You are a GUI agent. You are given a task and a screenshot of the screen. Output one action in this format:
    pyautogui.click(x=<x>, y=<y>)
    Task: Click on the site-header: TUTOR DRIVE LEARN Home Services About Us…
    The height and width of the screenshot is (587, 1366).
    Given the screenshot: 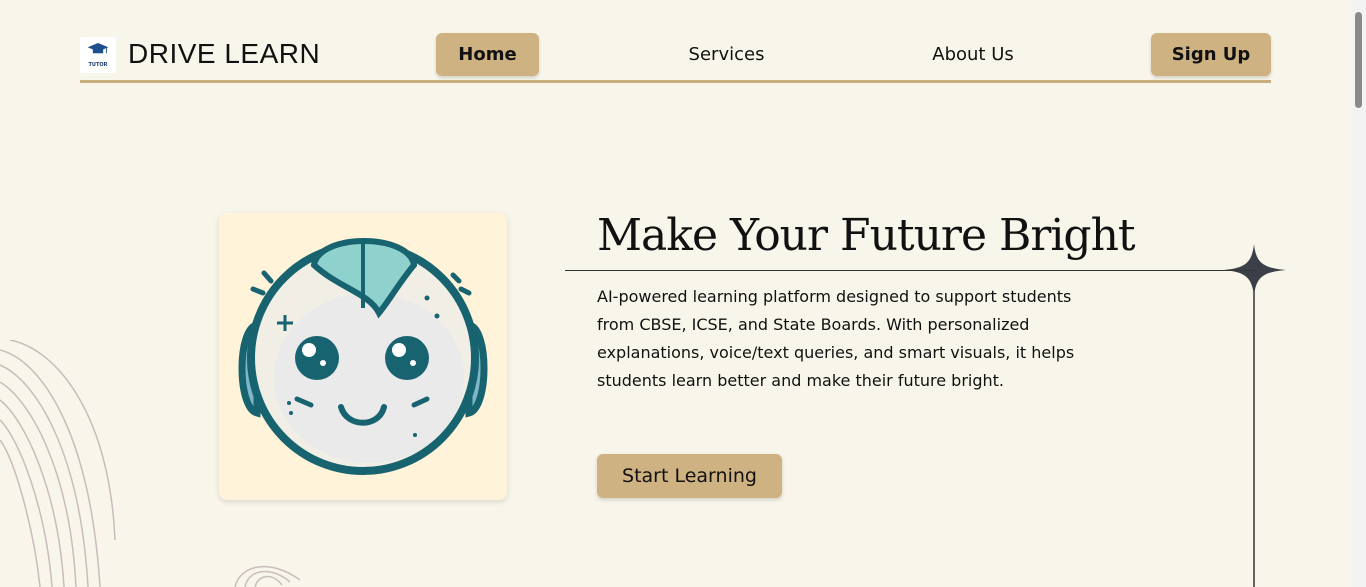 What is the action you would take?
    pyautogui.click(x=675, y=58)
    